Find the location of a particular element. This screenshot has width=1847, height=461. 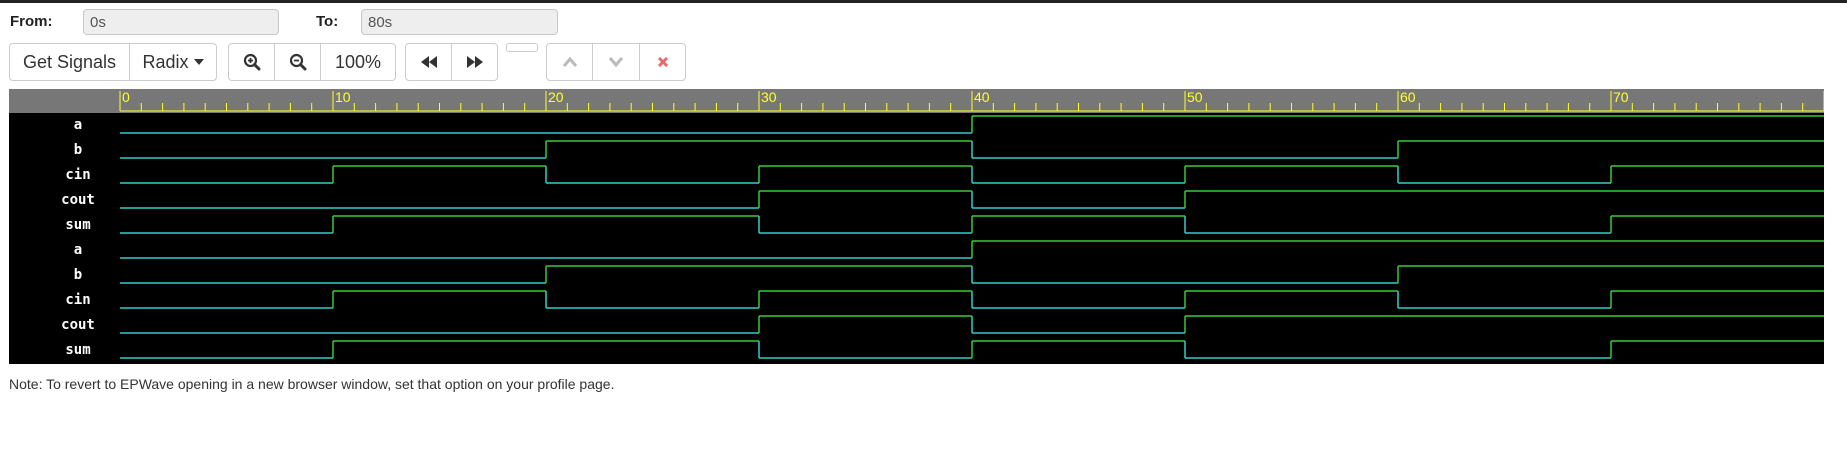

from-time-input is located at coordinates (181, 22).